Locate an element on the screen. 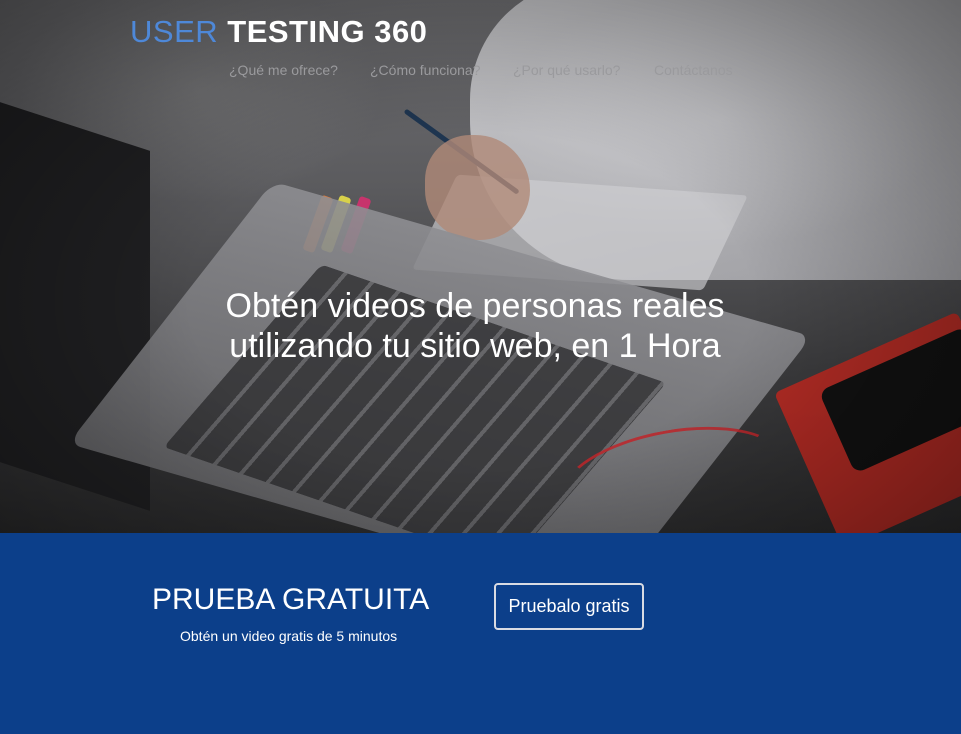 This screenshot has width=961, height=734. nav-link-como-funciona: ¿Cómo funciona? is located at coordinates (425, 70).